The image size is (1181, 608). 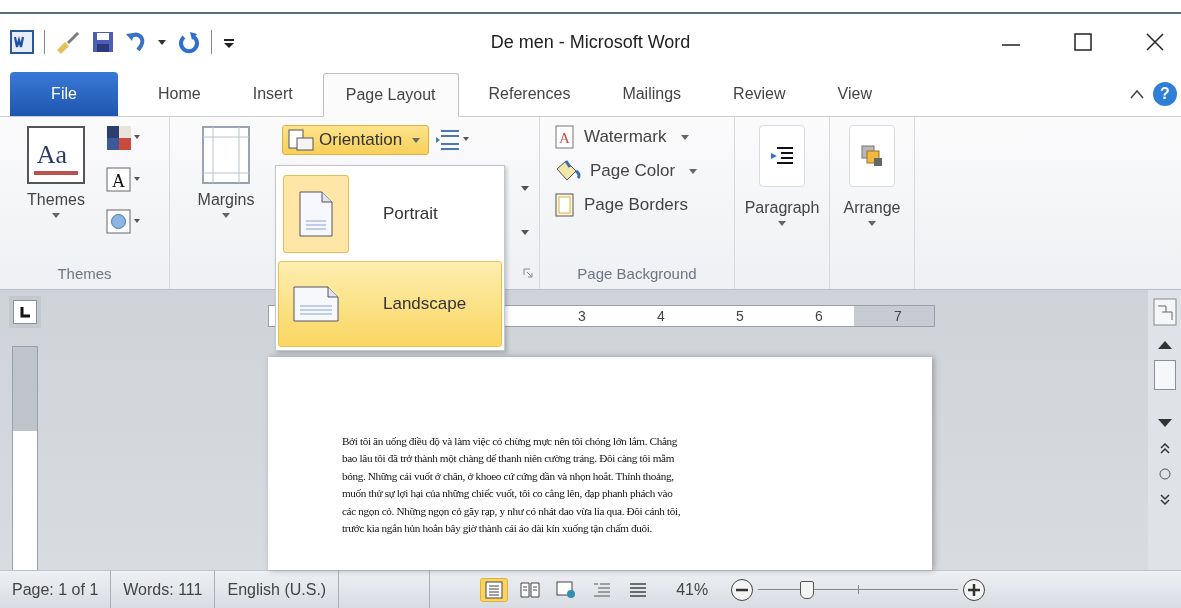 What do you see at coordinates (136, 42) in the screenshot?
I see `undo-icon` at bounding box center [136, 42].